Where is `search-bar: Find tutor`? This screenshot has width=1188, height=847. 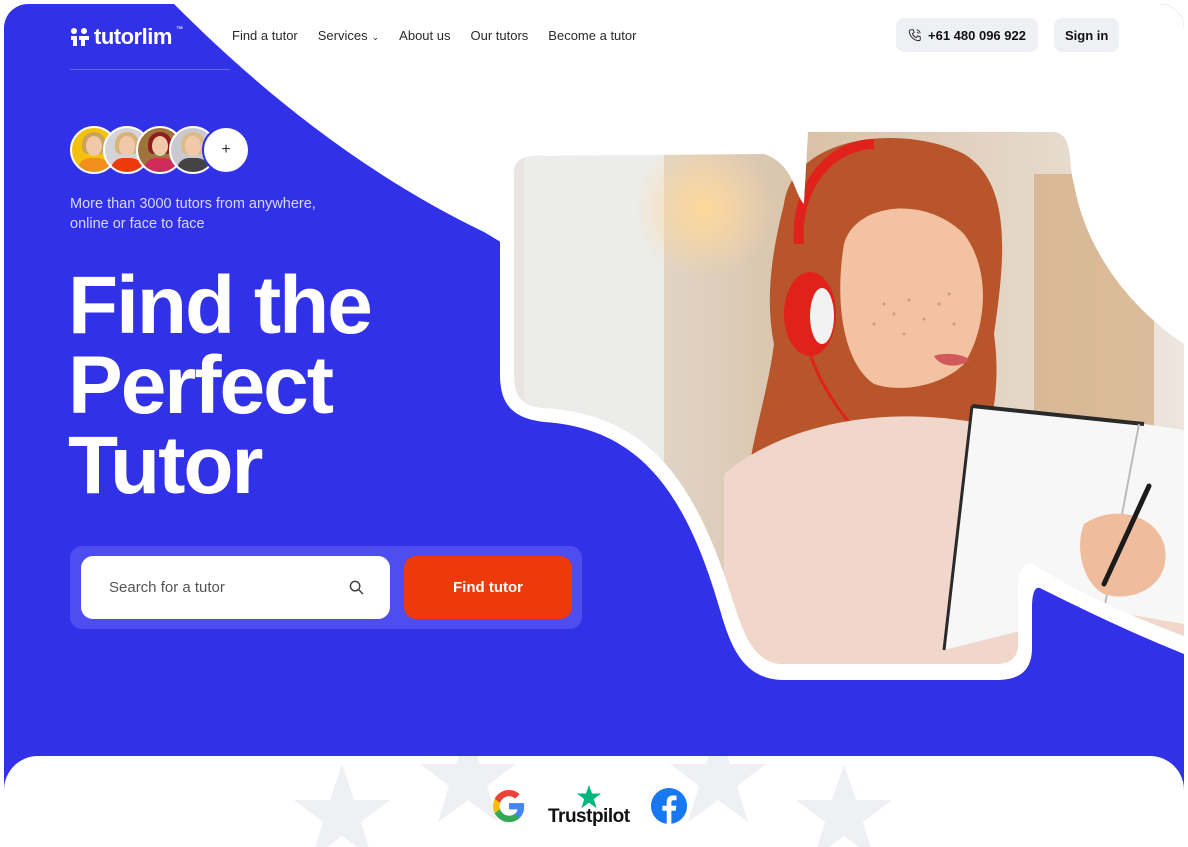
search-bar: Find tutor is located at coordinates (326, 587).